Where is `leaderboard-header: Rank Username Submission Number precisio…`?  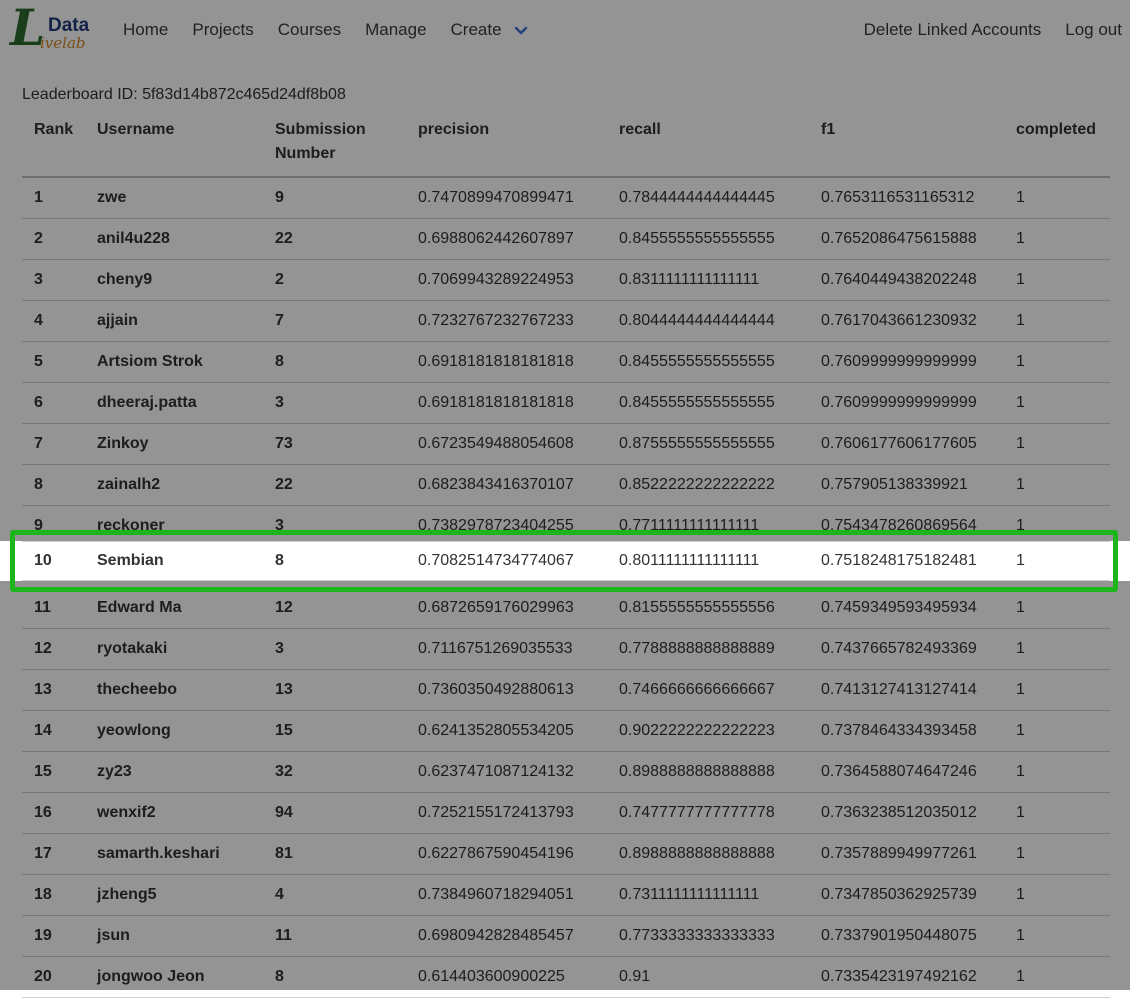
leaderboard-header: Rank Username Submission Number precisio… is located at coordinates (566, 145).